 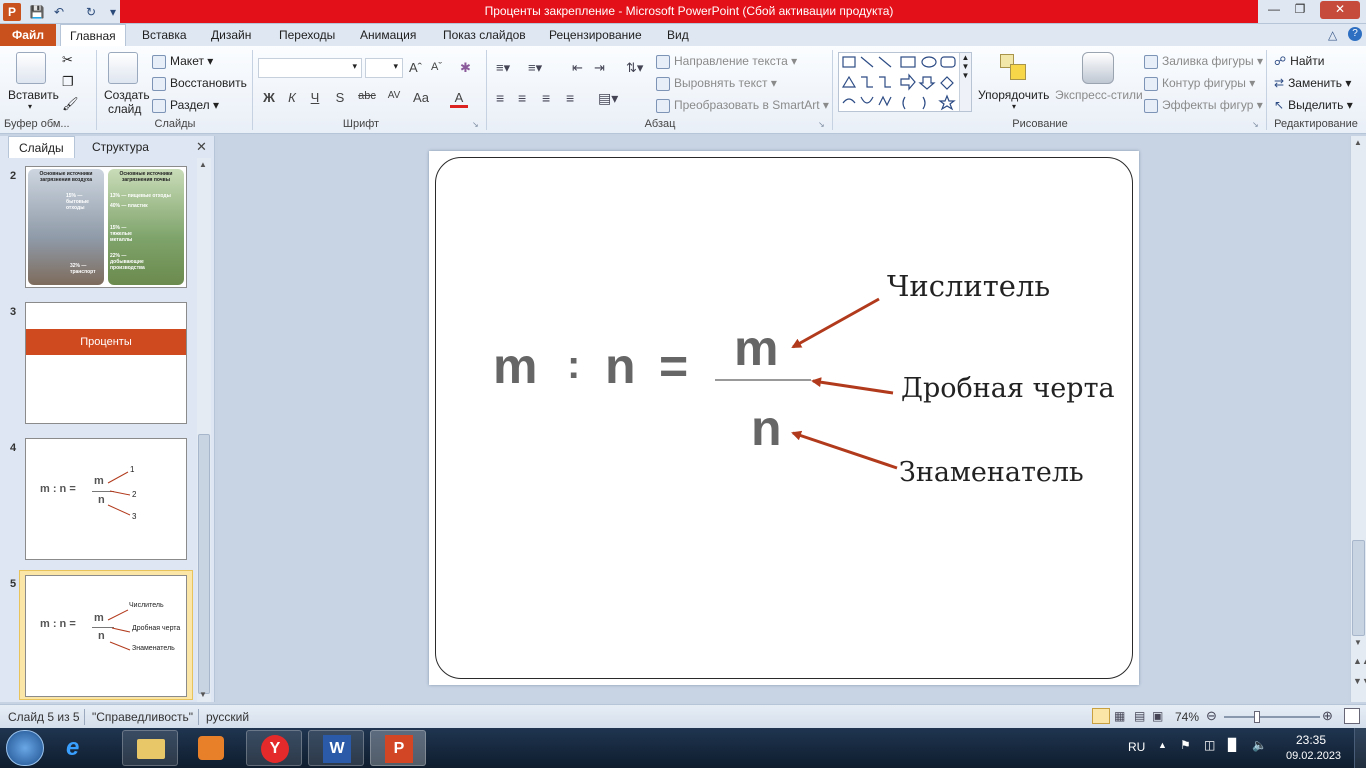 What do you see at coordinates (1162, 745) in the screenshot?
I see `show-hidden-icons: ▲` at bounding box center [1162, 745].